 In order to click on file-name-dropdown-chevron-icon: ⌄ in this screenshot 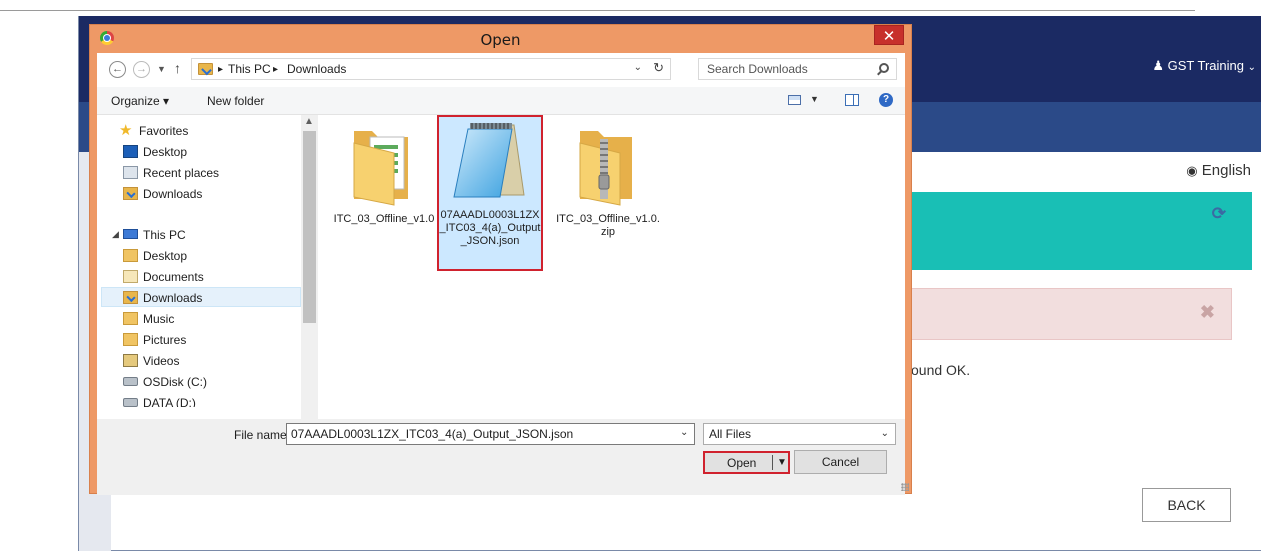, I will do `click(684, 432)`.